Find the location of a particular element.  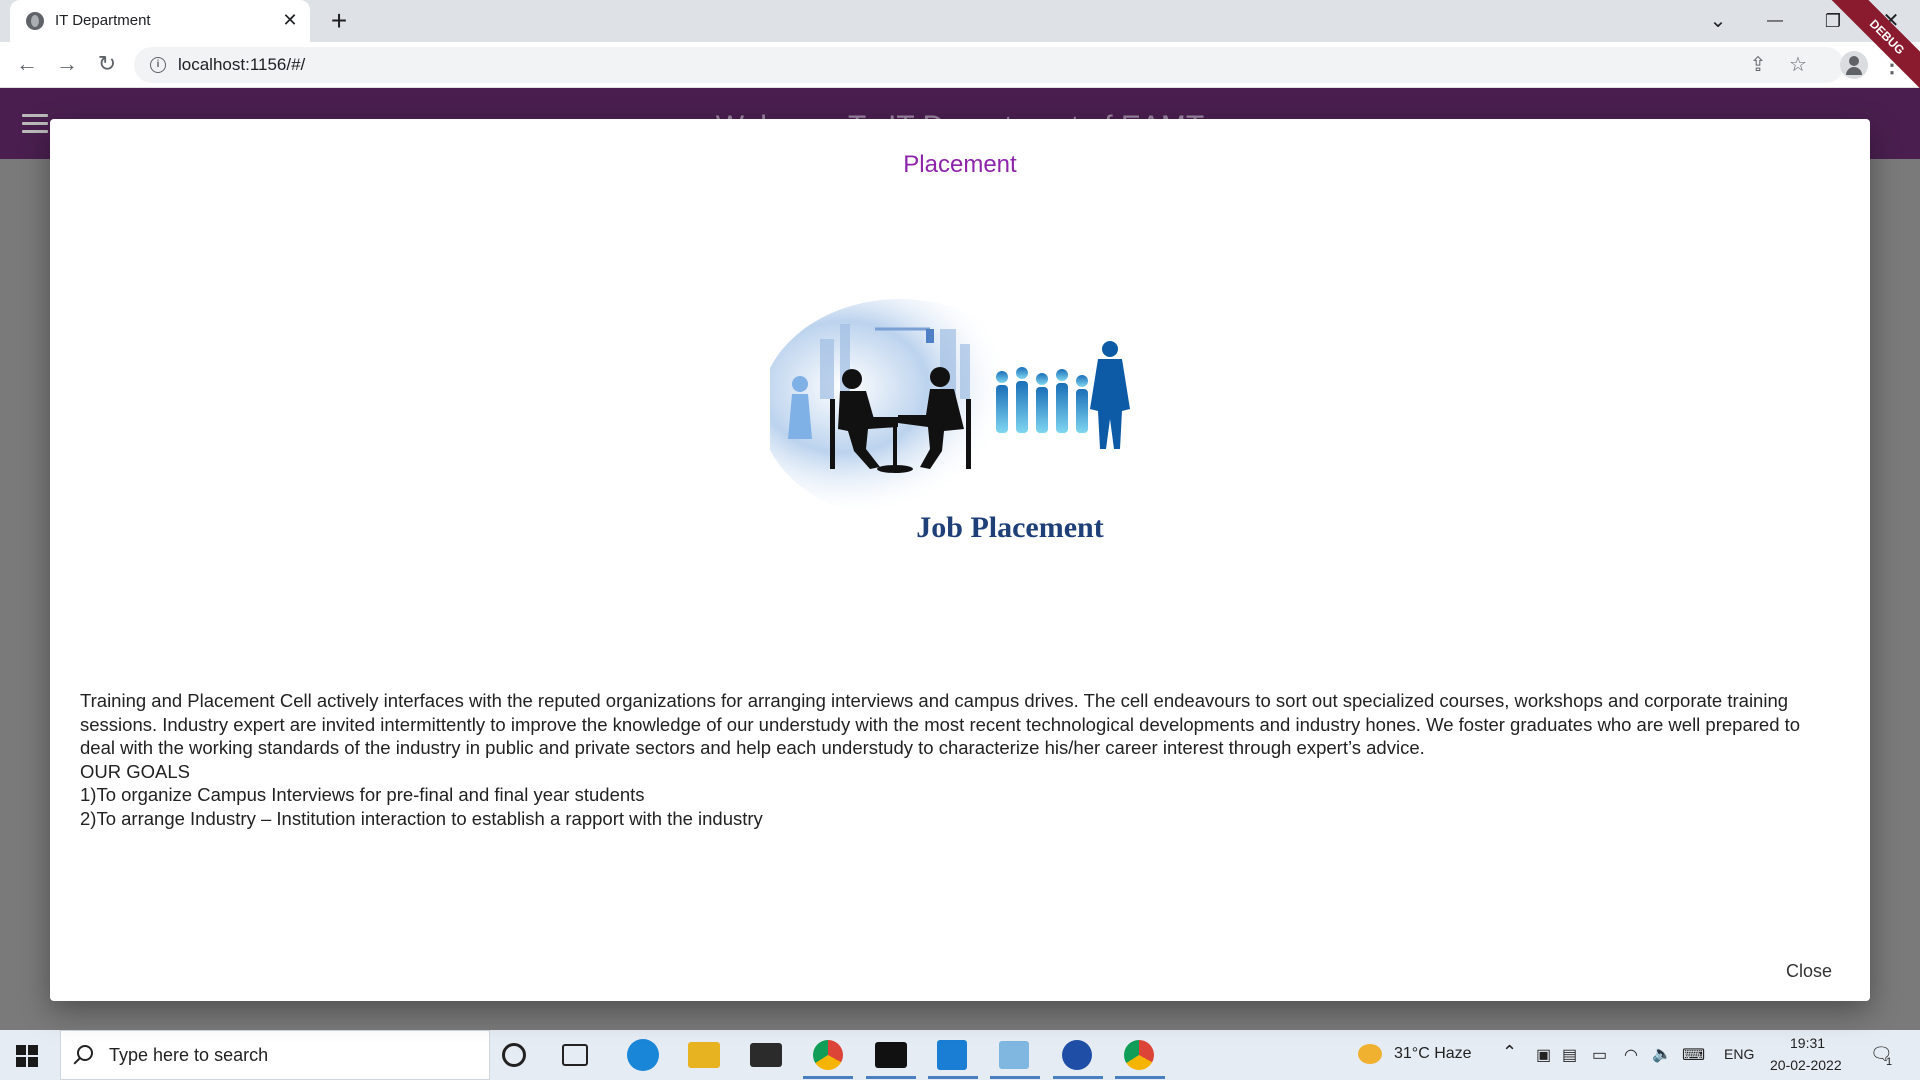

language-indicator: ENG is located at coordinates (1739, 1054).